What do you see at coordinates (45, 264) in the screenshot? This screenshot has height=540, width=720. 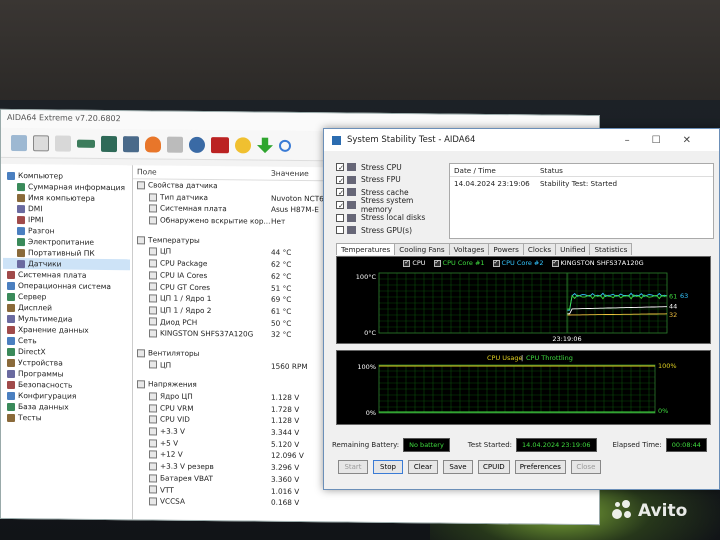 I see `tree-item-label: Датчики` at bounding box center [45, 264].